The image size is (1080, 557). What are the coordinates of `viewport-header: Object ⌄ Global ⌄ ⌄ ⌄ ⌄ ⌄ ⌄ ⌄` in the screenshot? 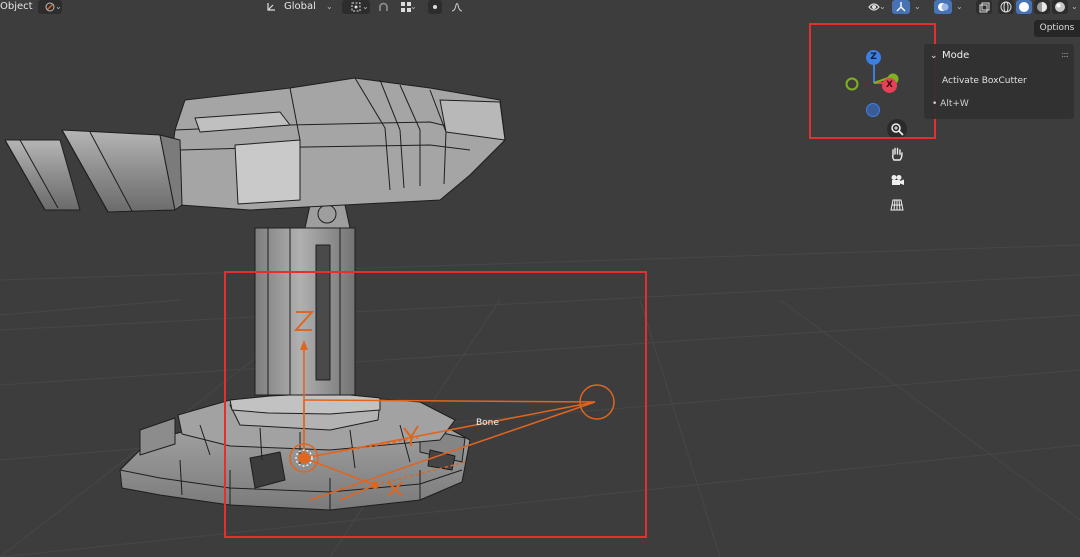 It's located at (539, 7).